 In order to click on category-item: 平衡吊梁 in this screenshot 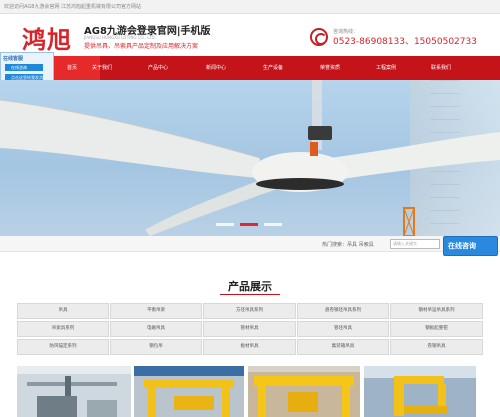, I will do `click(156, 311)`.